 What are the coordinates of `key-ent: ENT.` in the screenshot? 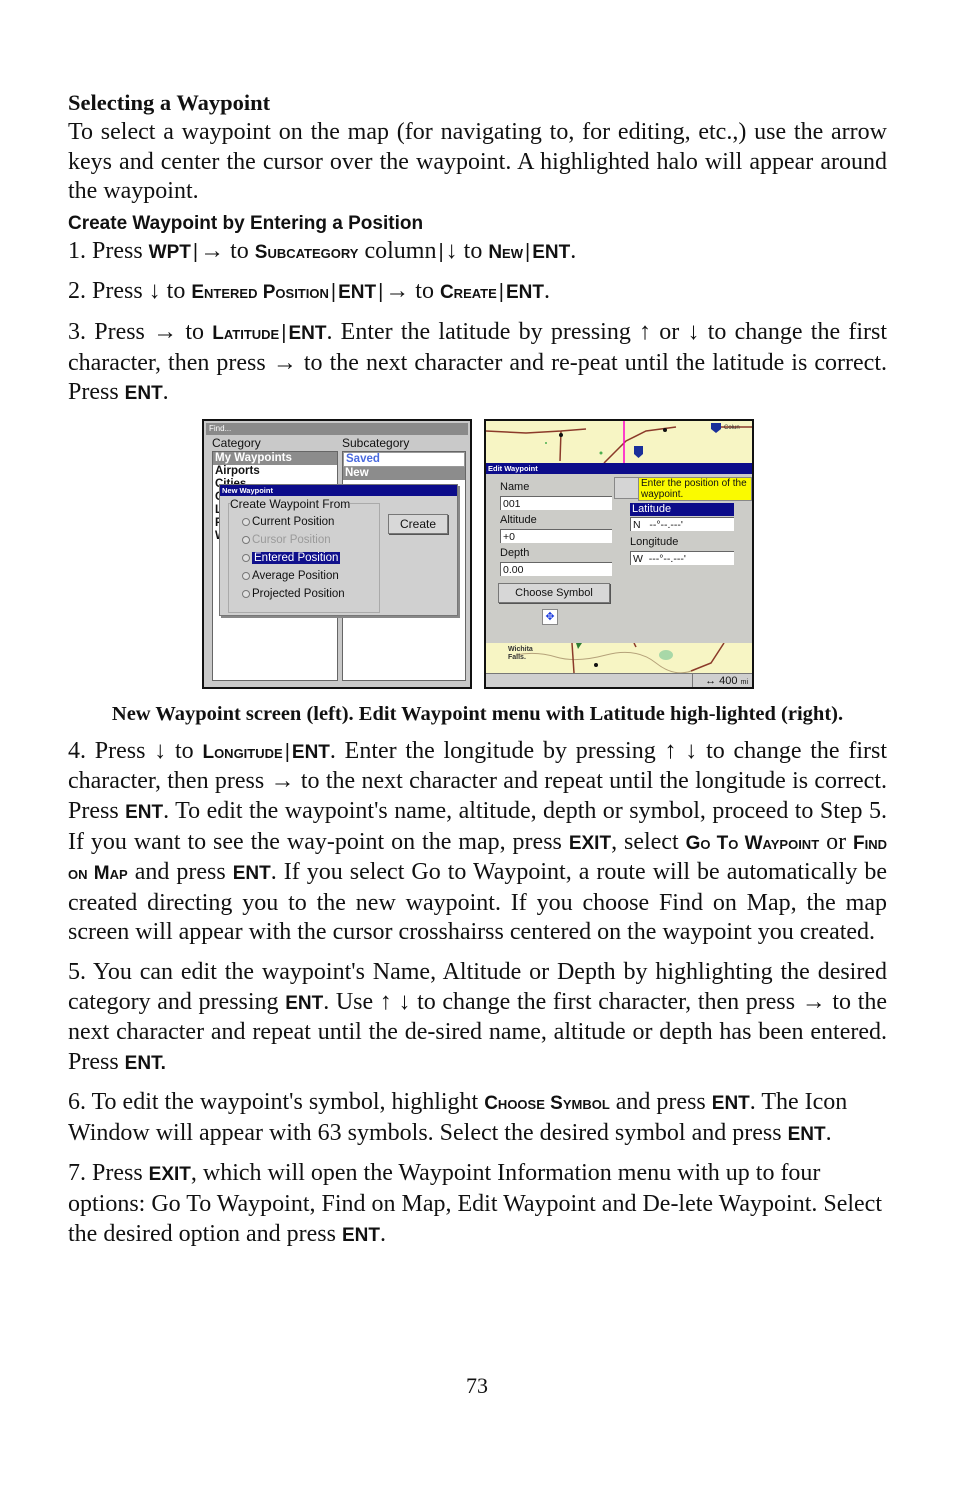 It's located at (145, 1063).